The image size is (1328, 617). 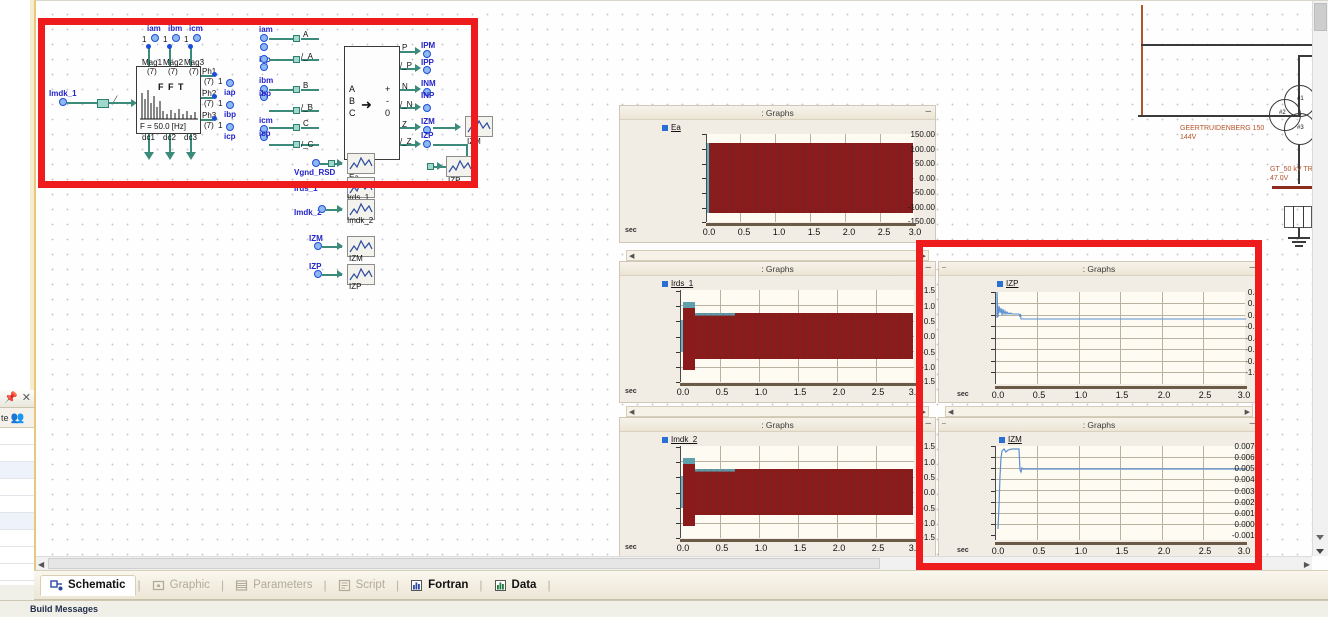 What do you see at coordinates (814, 232) in the screenshot?
I see `xtick-label: 1.5` at bounding box center [814, 232].